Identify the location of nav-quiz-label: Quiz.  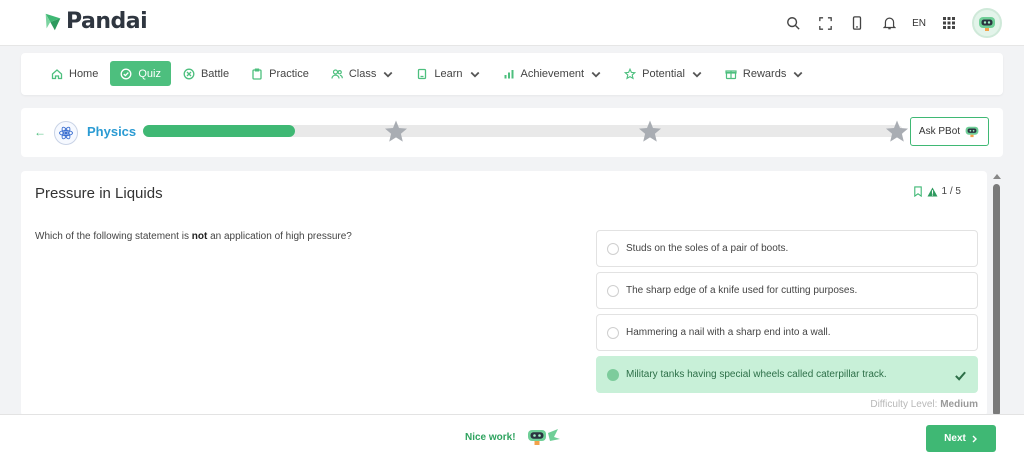
(149, 73).